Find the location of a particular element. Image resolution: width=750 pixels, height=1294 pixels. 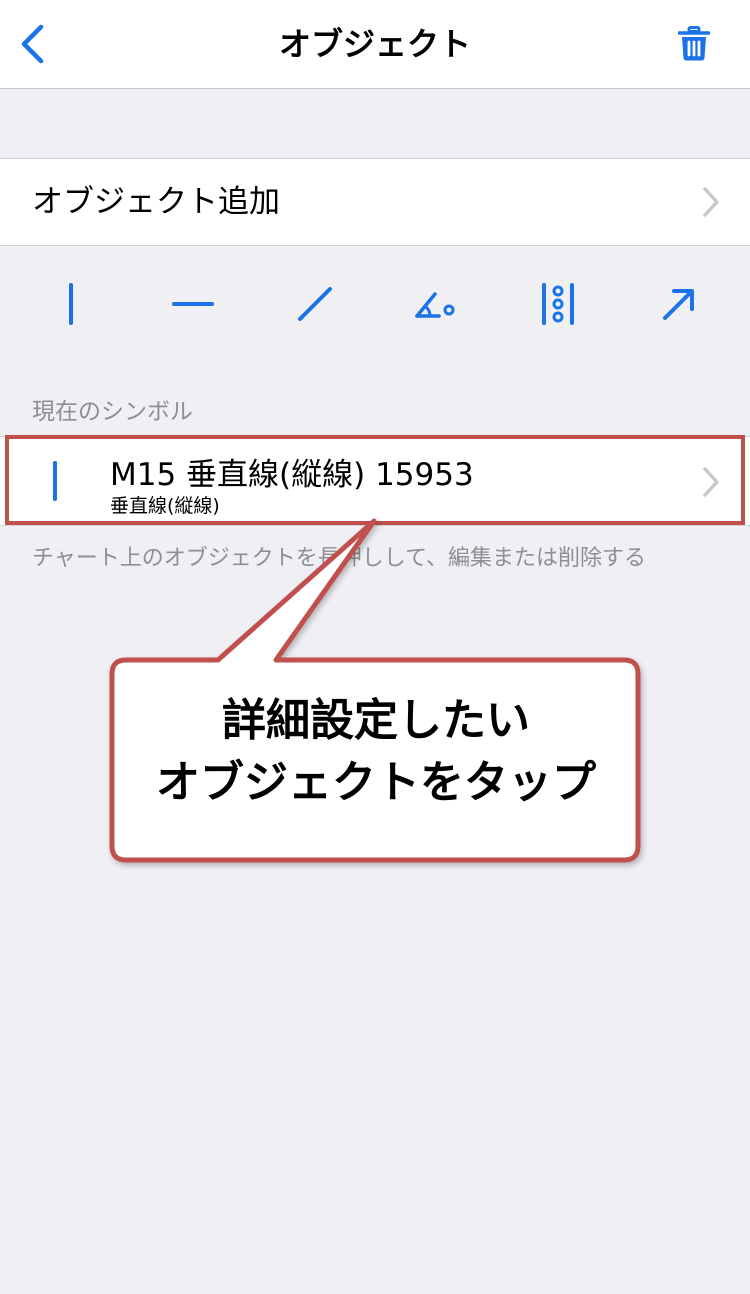

drawing-tools-bar is located at coordinates (375, 304).